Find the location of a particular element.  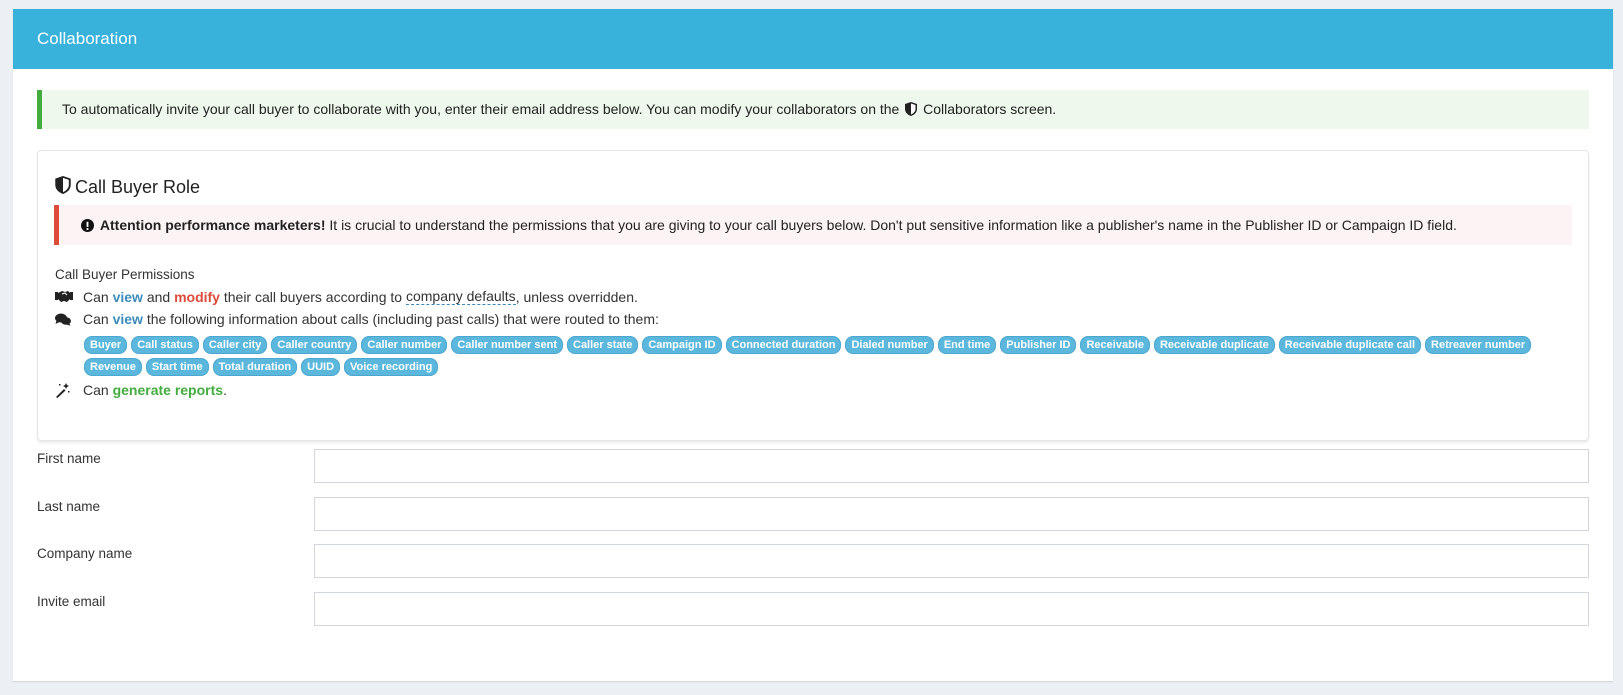

tag: Receivable duplicate call is located at coordinates (1350, 345).